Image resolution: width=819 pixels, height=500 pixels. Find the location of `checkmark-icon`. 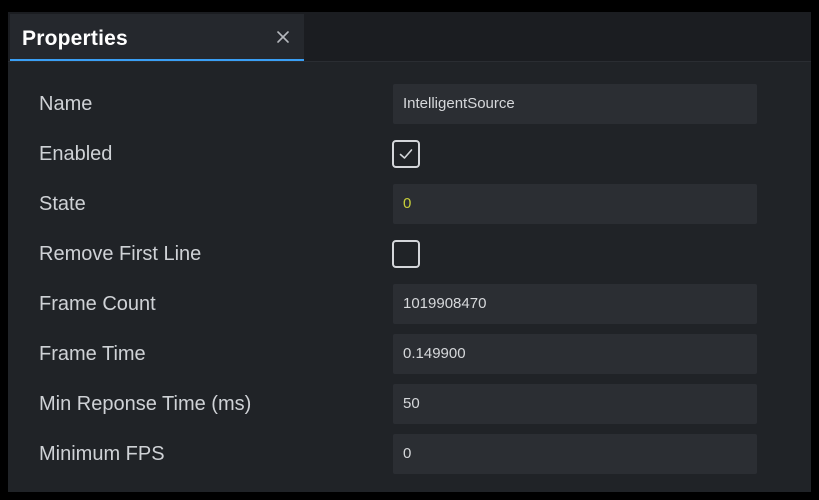

checkmark-icon is located at coordinates (406, 154).